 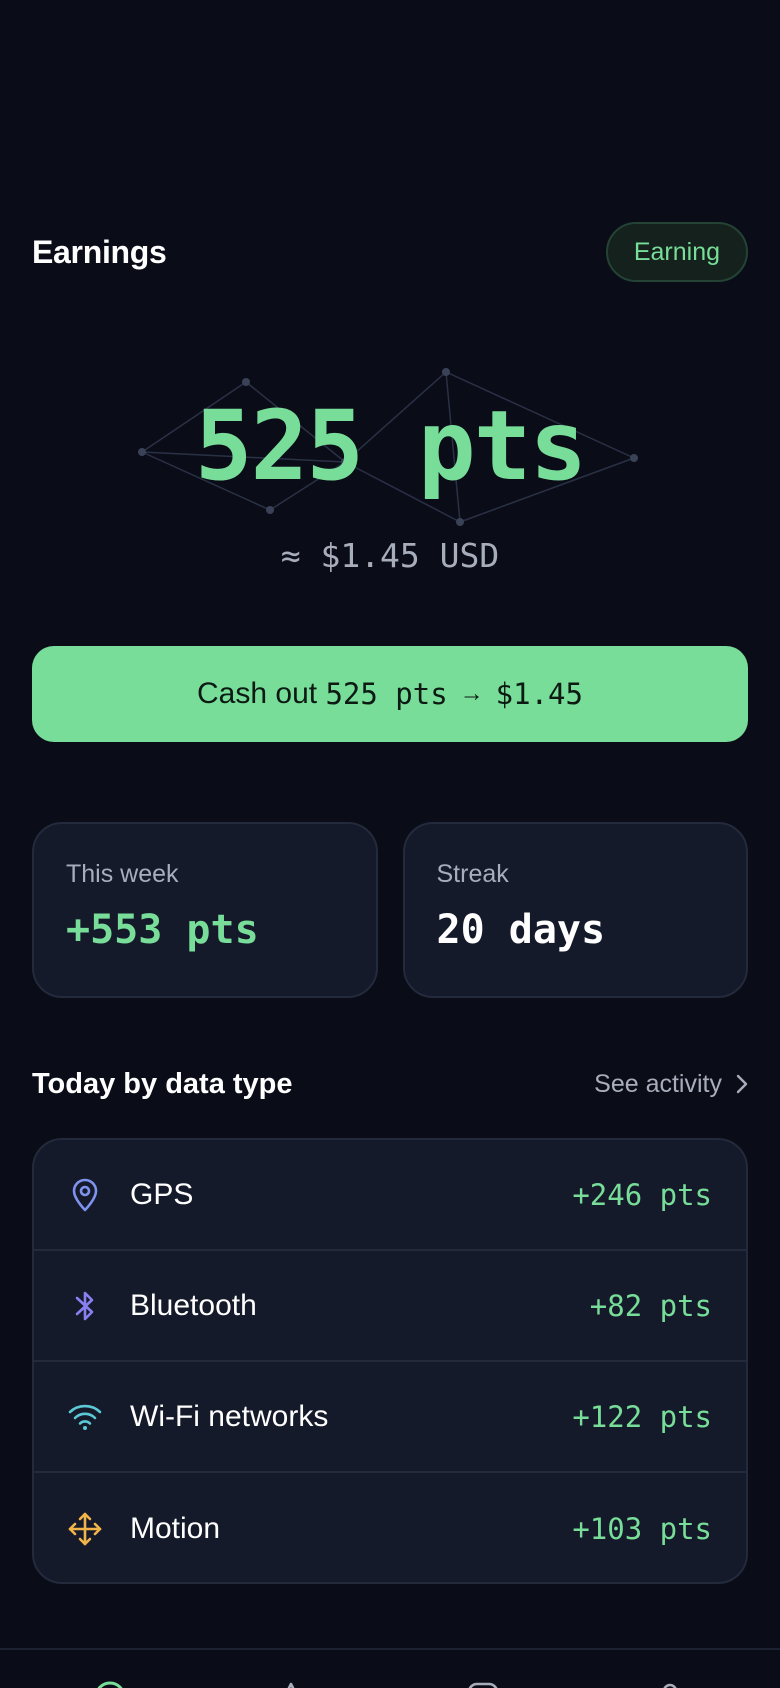 I want to click on list-item-points: +103 pts, so click(x=642, y=1528).